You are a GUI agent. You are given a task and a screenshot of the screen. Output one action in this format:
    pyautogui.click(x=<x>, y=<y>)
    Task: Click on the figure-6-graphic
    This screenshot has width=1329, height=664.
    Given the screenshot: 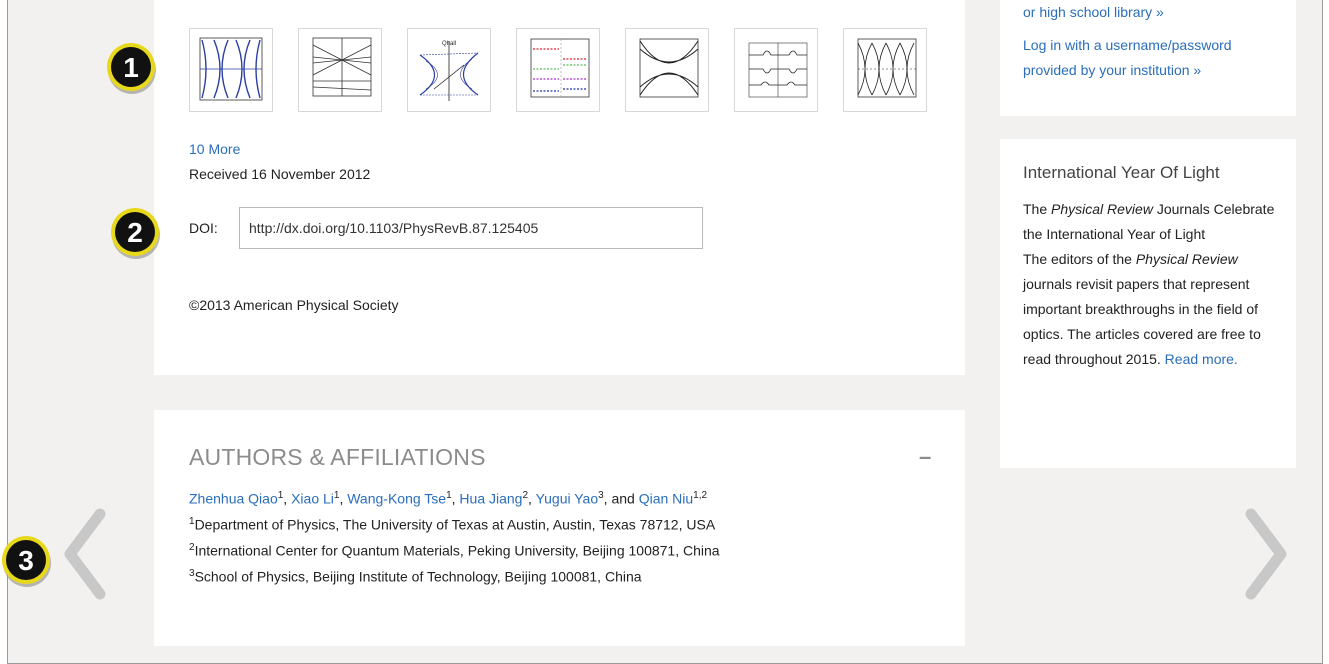 What is the action you would take?
    pyautogui.click(x=778, y=70)
    